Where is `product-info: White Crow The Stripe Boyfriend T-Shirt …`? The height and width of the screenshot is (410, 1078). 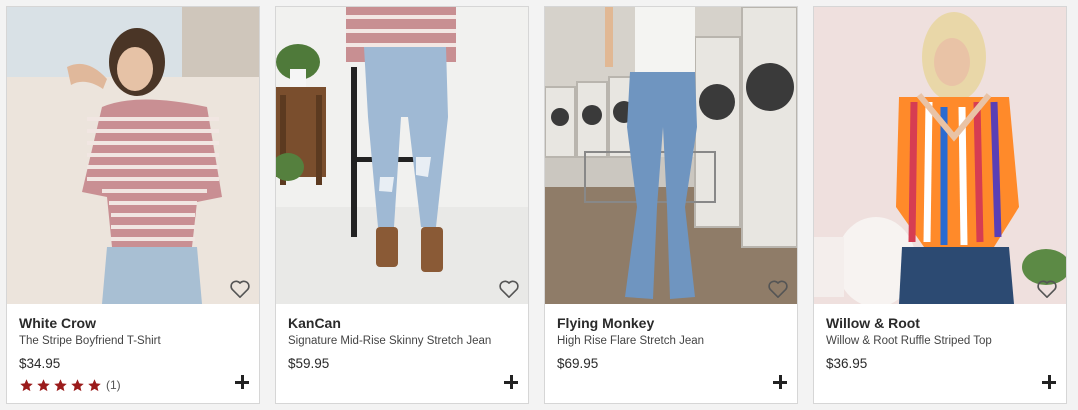
product-info: White Crow The Stripe Boyfriend T-Shirt … is located at coordinates (133, 358).